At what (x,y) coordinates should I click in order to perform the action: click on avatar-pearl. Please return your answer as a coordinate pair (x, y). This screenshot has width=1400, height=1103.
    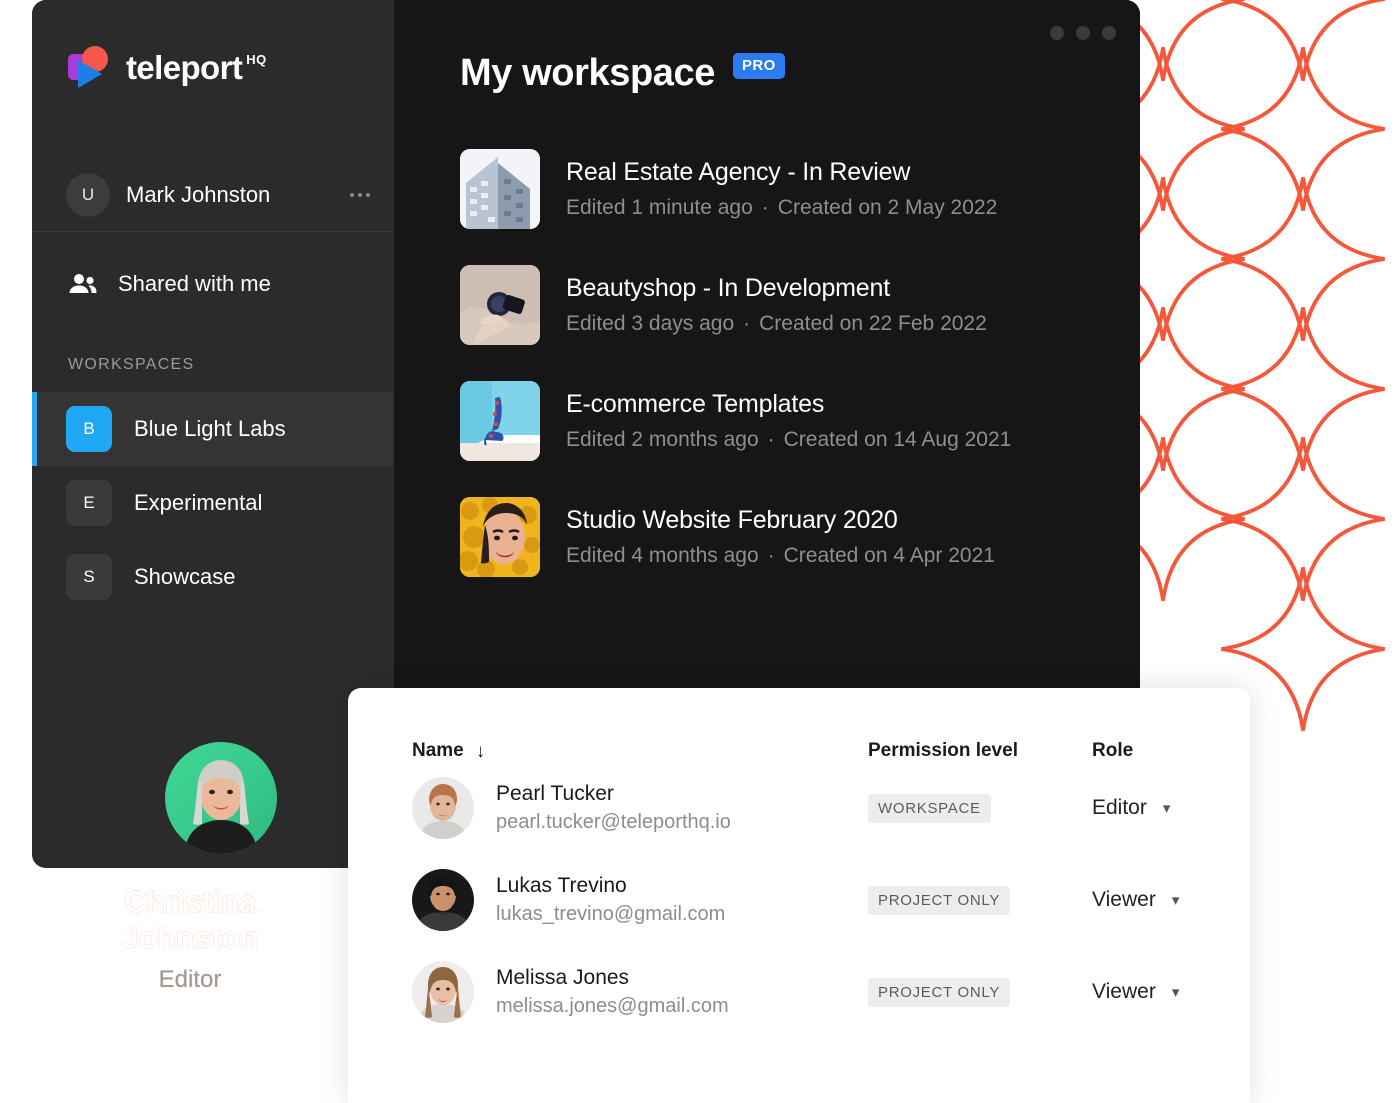
    Looking at the image, I should click on (443, 808).